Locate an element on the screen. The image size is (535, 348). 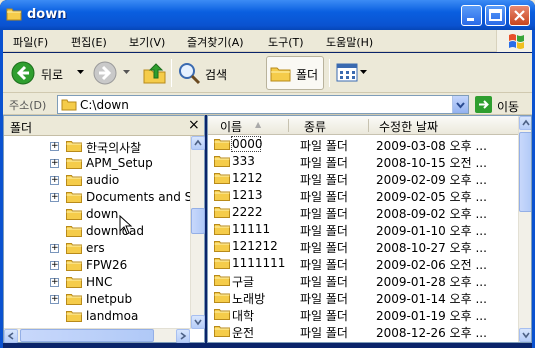
tree-item: + HNC is located at coordinates (99, 282).